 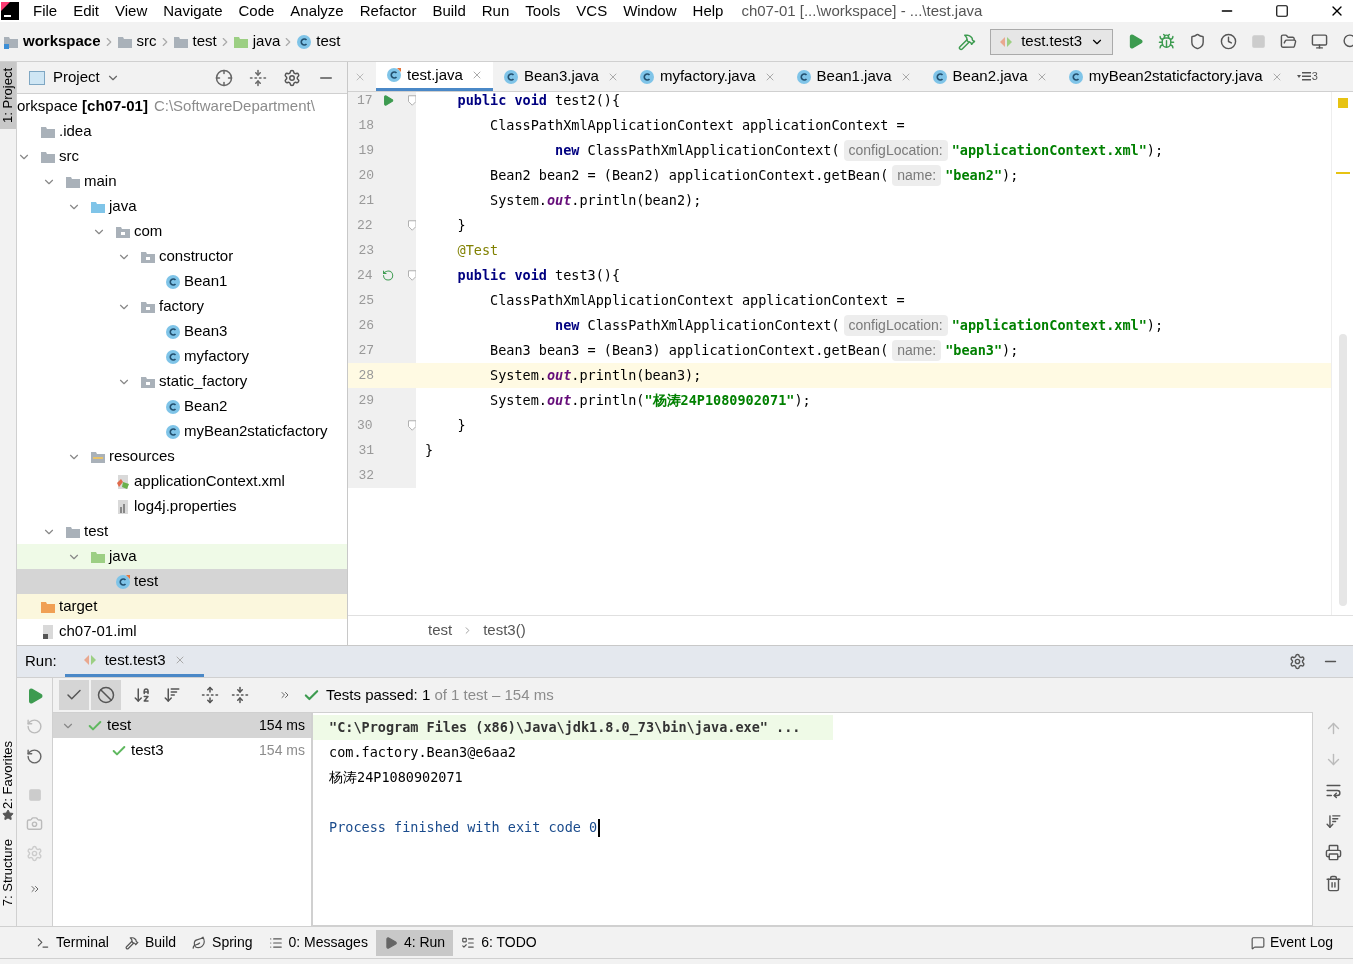 I want to click on profile-icon, so click(x=1228, y=41).